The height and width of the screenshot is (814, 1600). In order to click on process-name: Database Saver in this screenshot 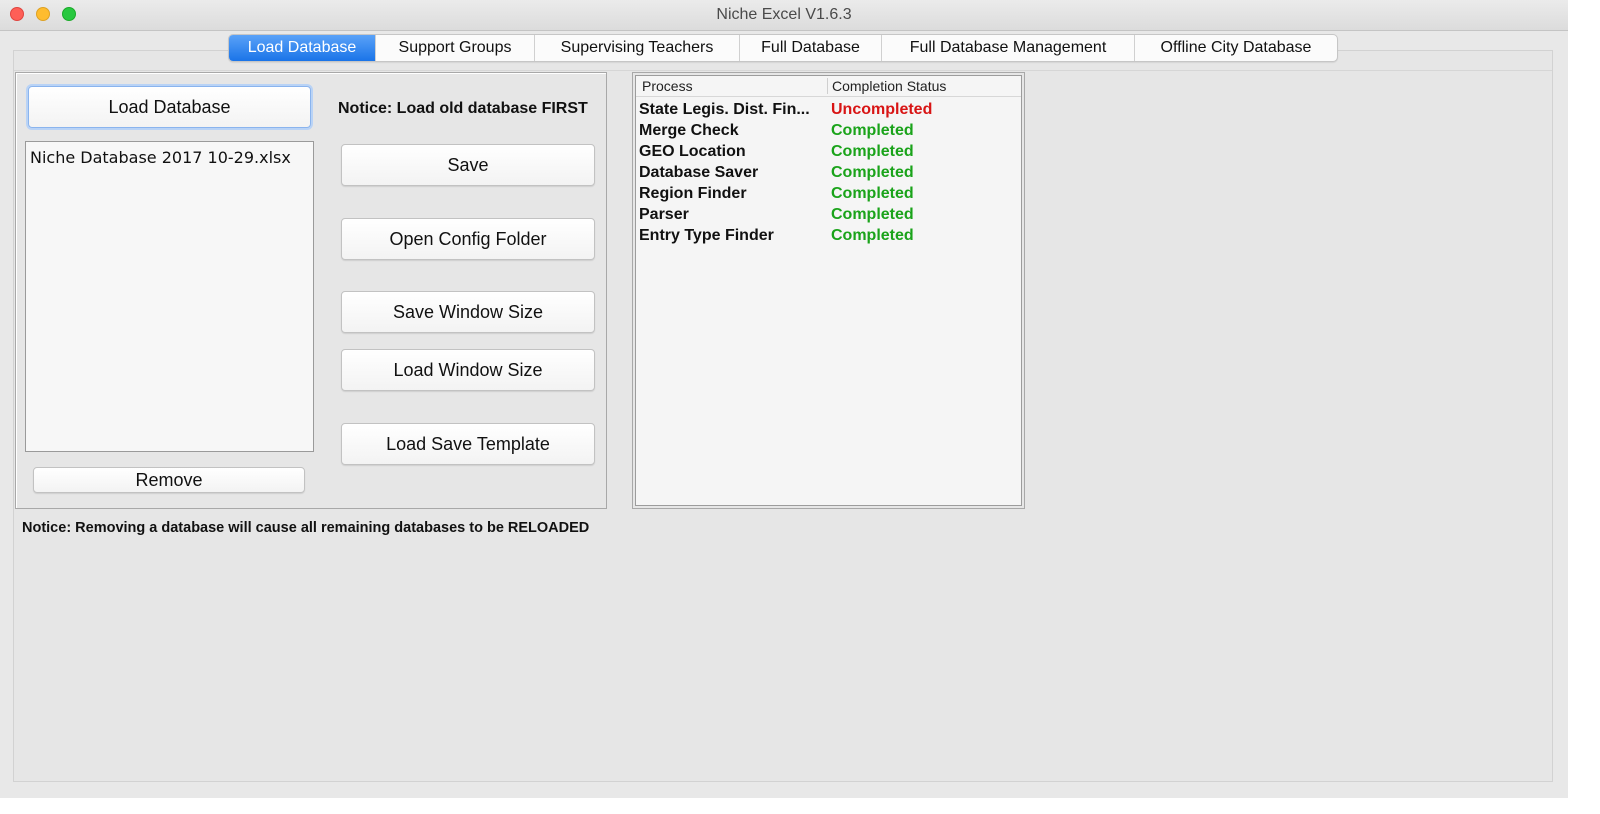, I will do `click(699, 172)`.